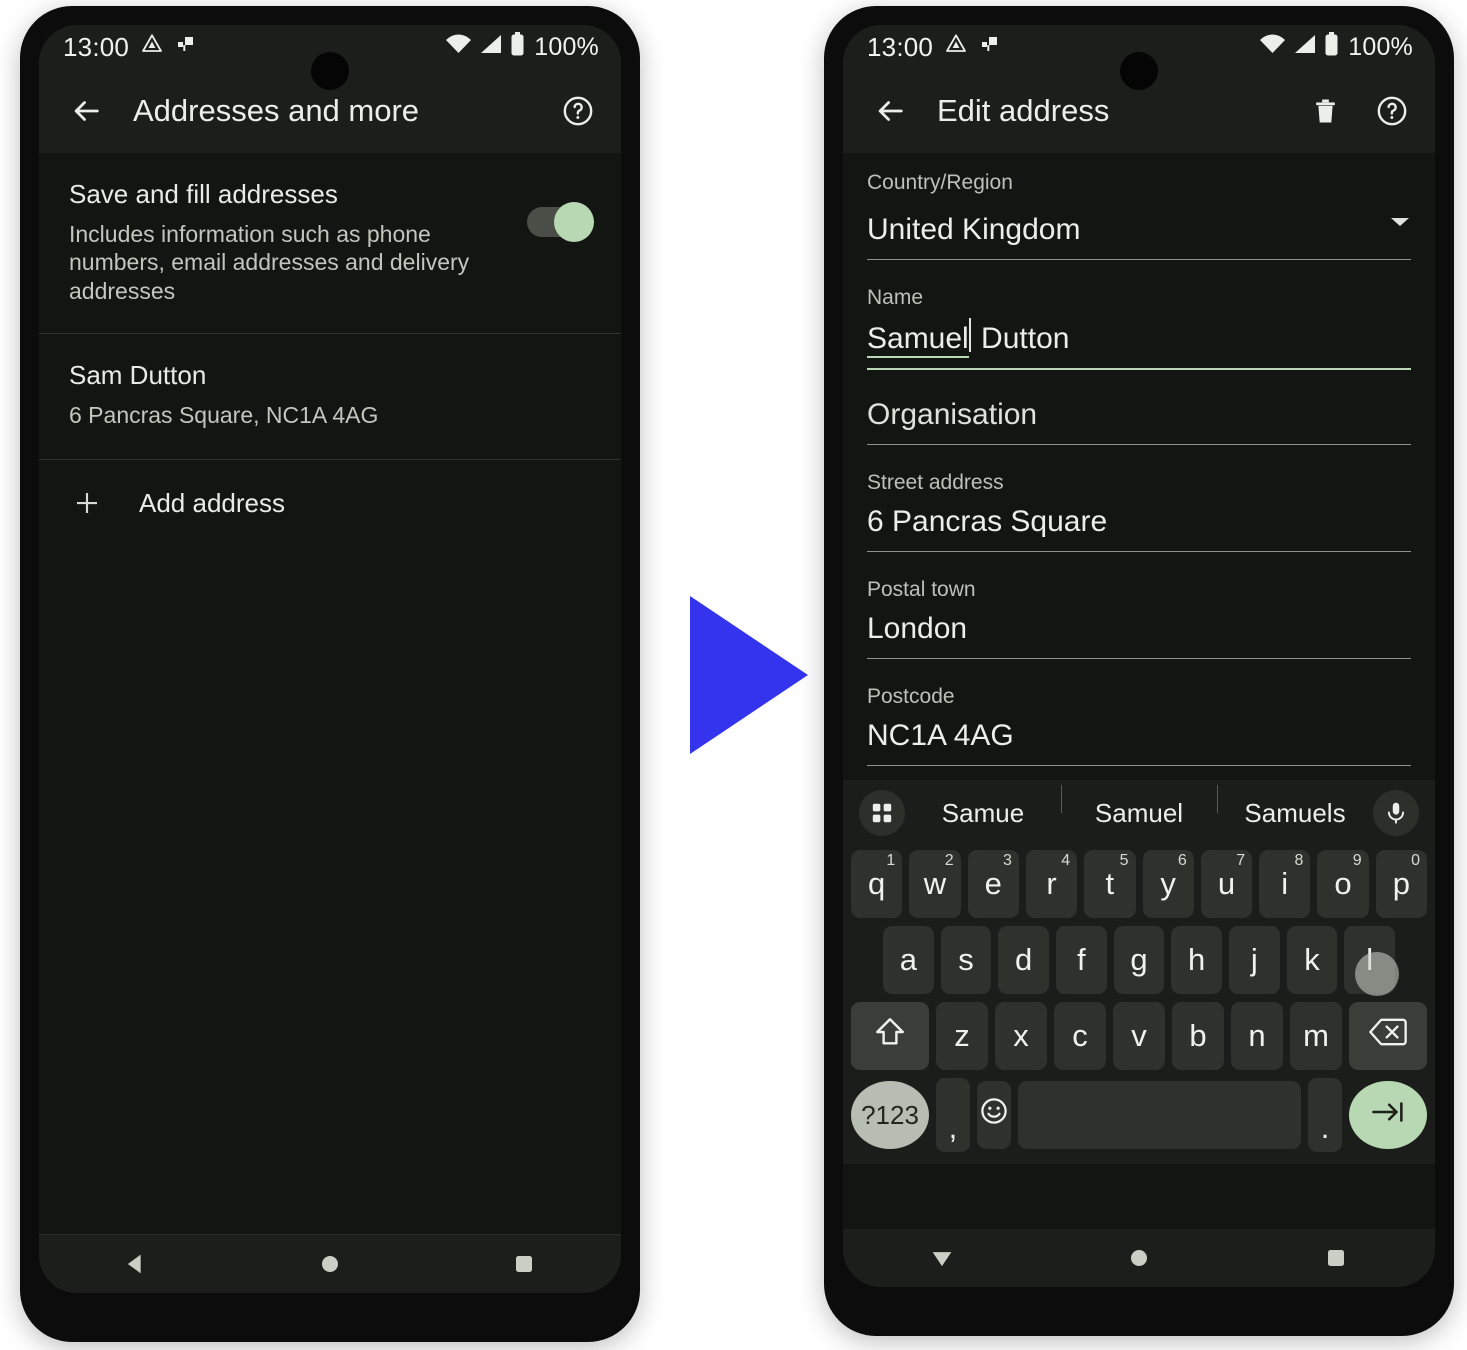  What do you see at coordinates (1400, 220) in the screenshot?
I see `chevron-down-icon` at bounding box center [1400, 220].